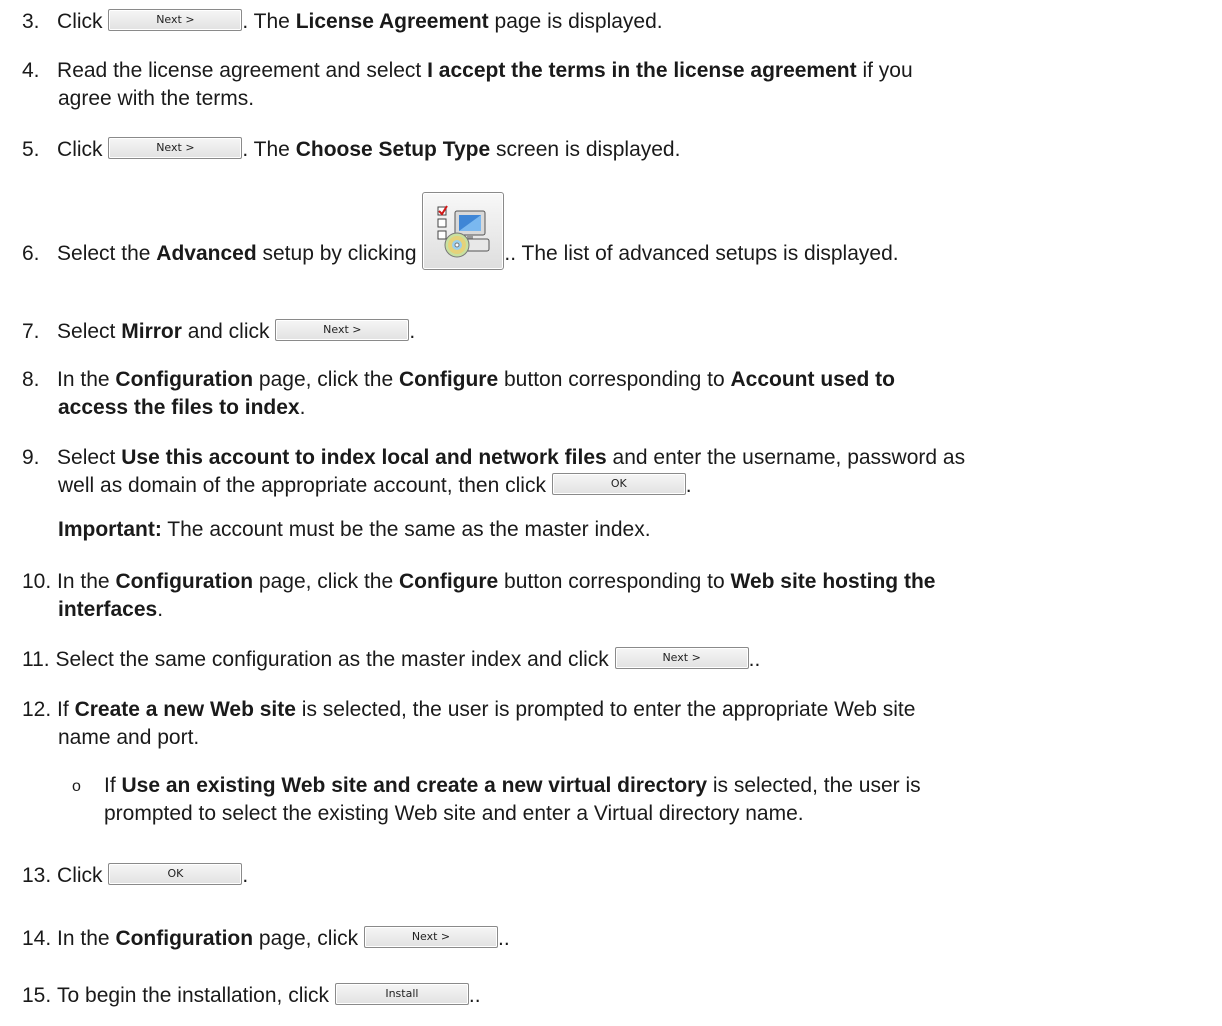  What do you see at coordinates (219, 331) in the screenshot?
I see `step-7: 7. Select Mirror and click Next >.` at bounding box center [219, 331].